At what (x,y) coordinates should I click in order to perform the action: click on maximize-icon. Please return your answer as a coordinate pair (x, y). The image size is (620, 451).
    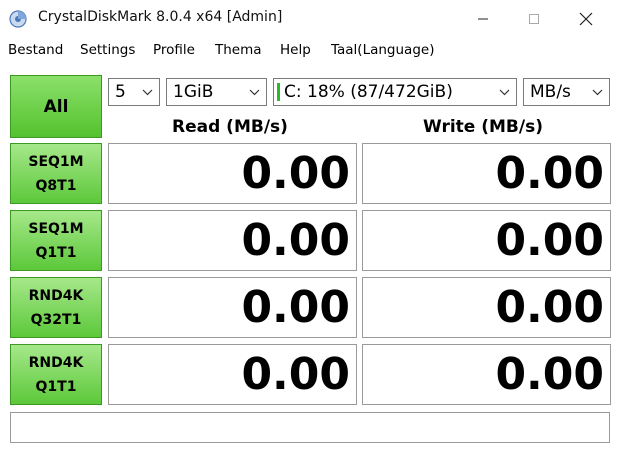
    Looking at the image, I should click on (534, 19).